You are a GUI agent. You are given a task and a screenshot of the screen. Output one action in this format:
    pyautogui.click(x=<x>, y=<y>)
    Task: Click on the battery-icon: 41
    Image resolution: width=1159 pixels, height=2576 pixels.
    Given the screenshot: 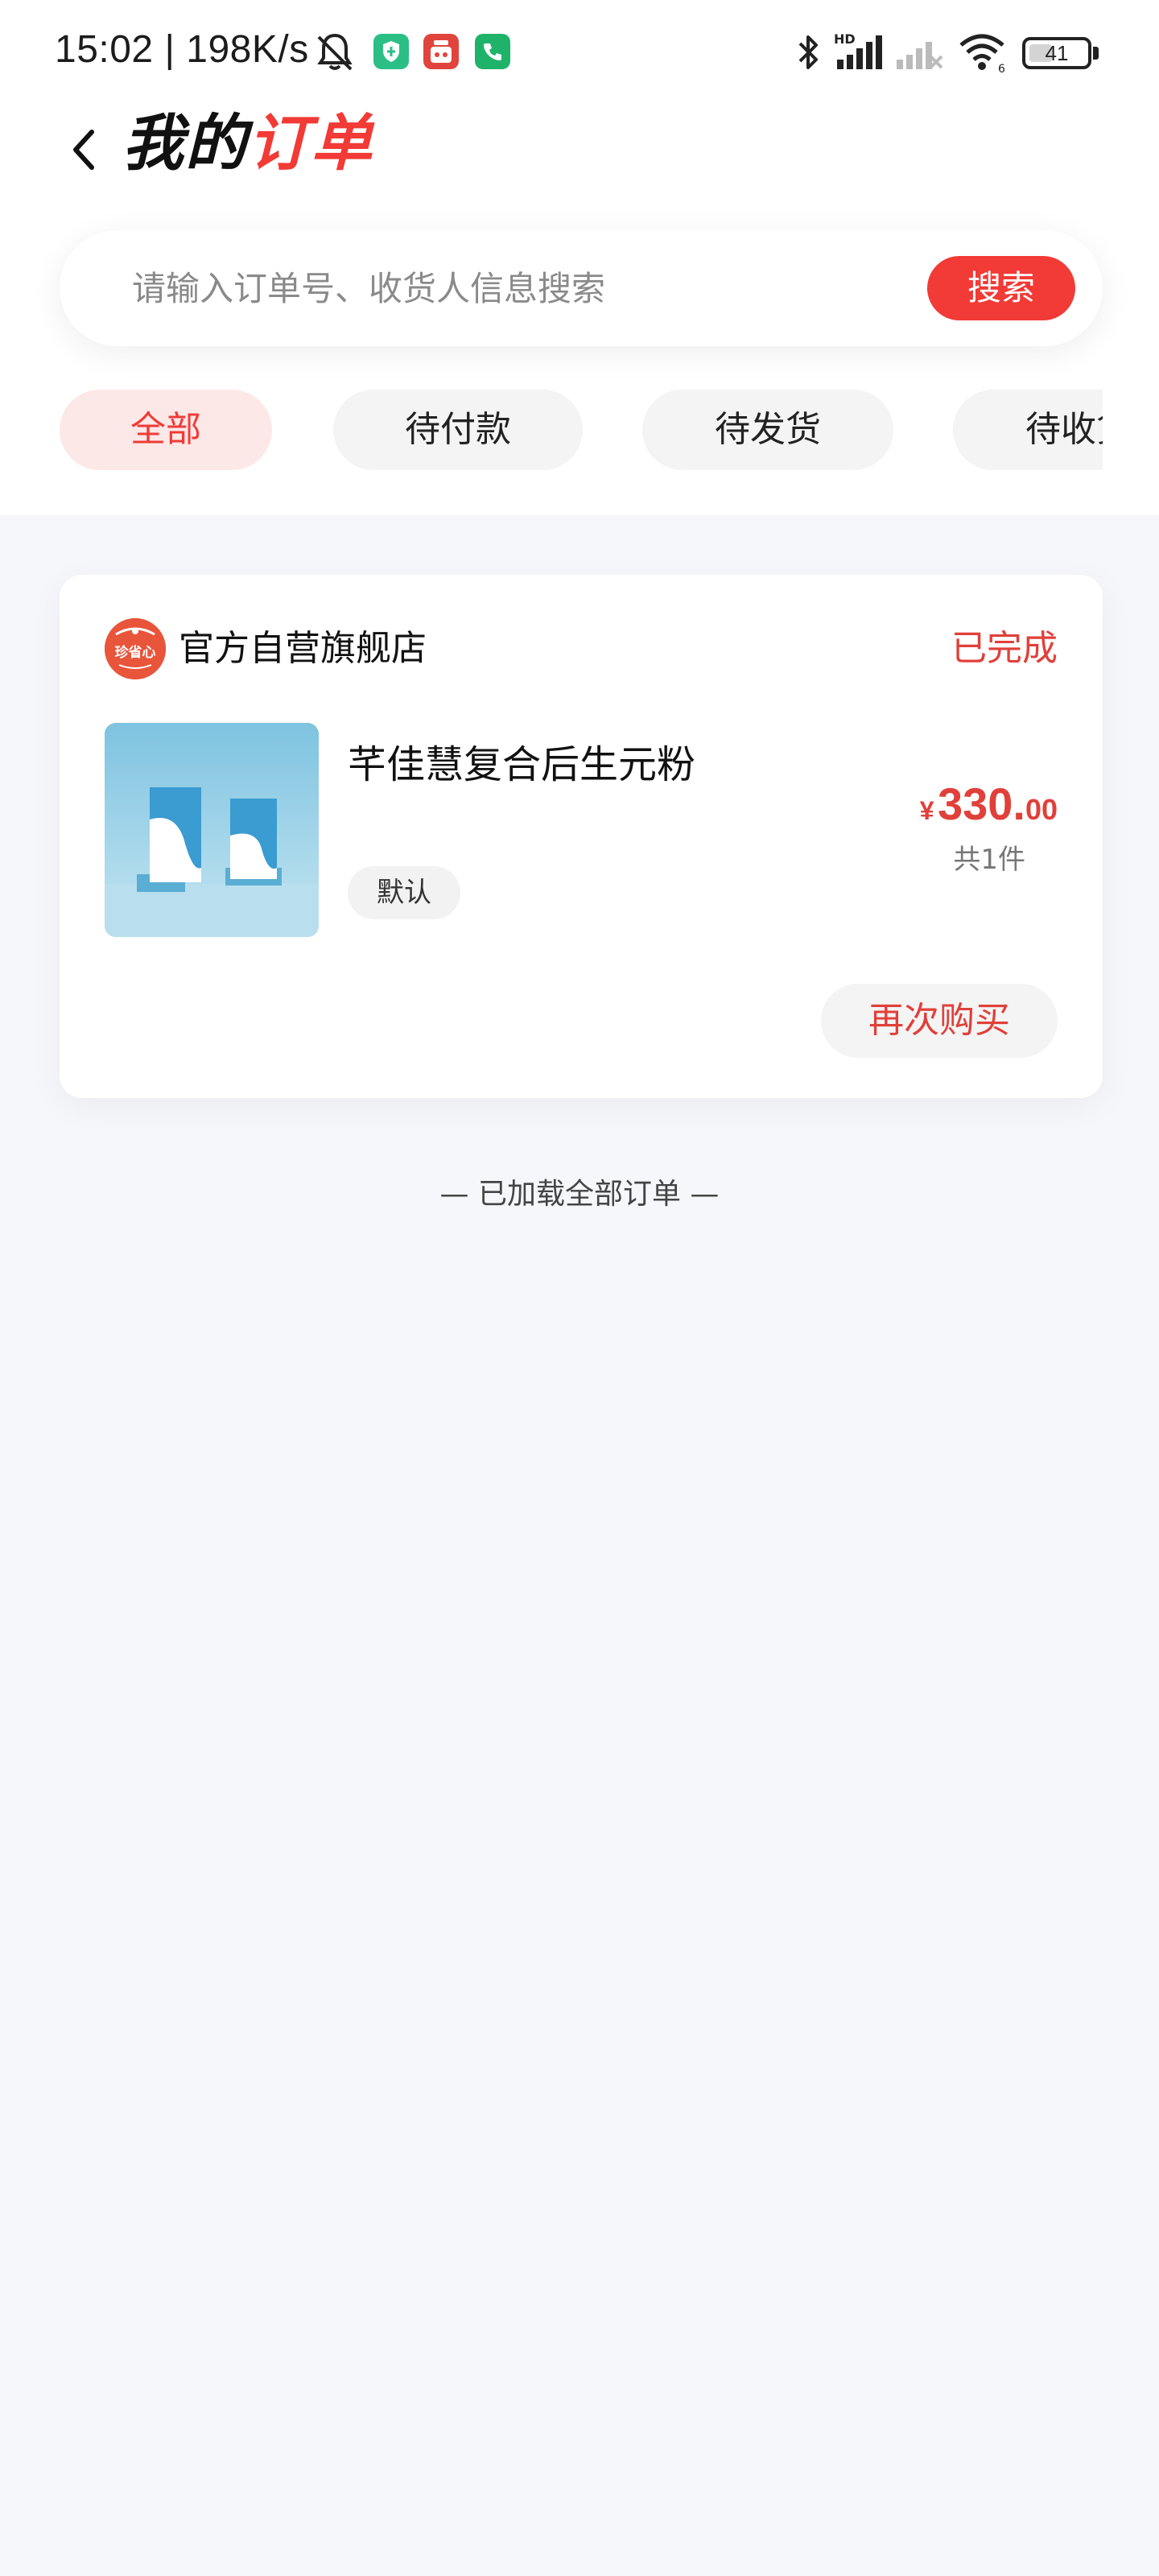 What is the action you would take?
    pyautogui.click(x=1056, y=53)
    